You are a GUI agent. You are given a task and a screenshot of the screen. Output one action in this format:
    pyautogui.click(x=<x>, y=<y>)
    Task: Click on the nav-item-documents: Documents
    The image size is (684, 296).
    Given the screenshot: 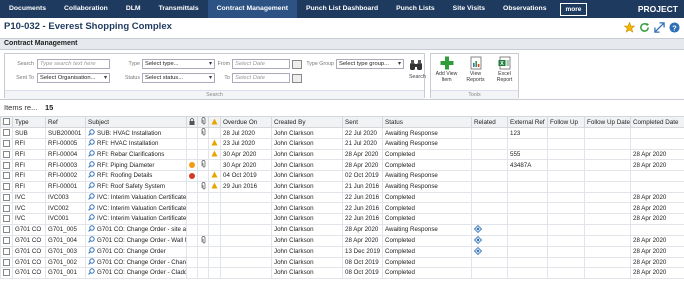 What is the action you would take?
    pyautogui.click(x=27, y=9)
    